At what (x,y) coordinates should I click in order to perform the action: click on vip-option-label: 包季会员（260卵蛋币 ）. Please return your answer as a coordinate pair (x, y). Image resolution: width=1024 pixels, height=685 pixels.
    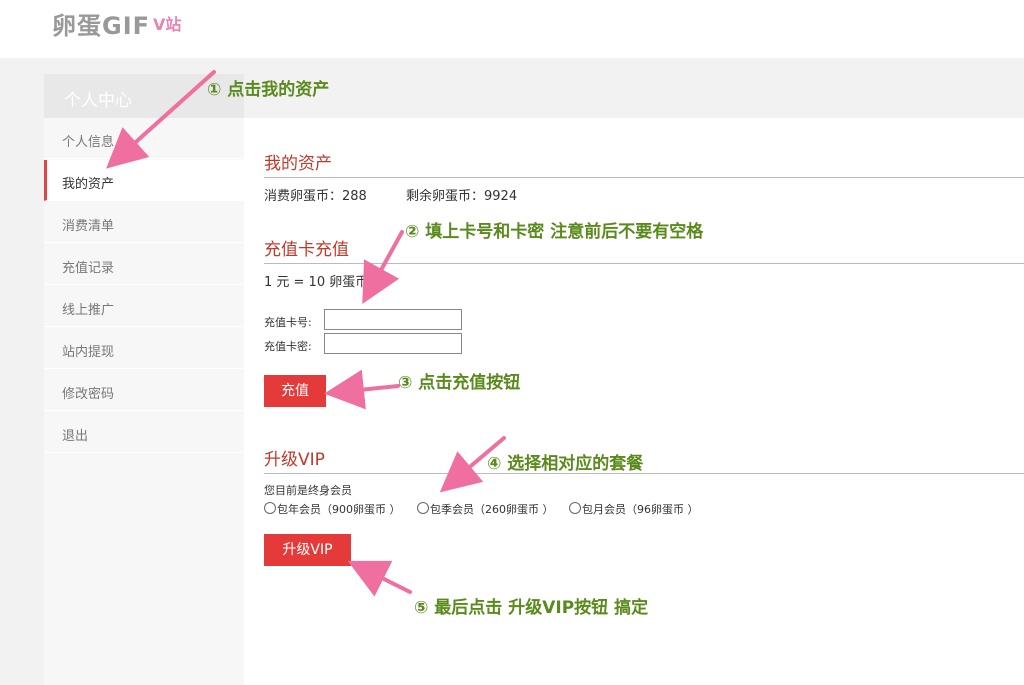
    Looking at the image, I should click on (492, 509).